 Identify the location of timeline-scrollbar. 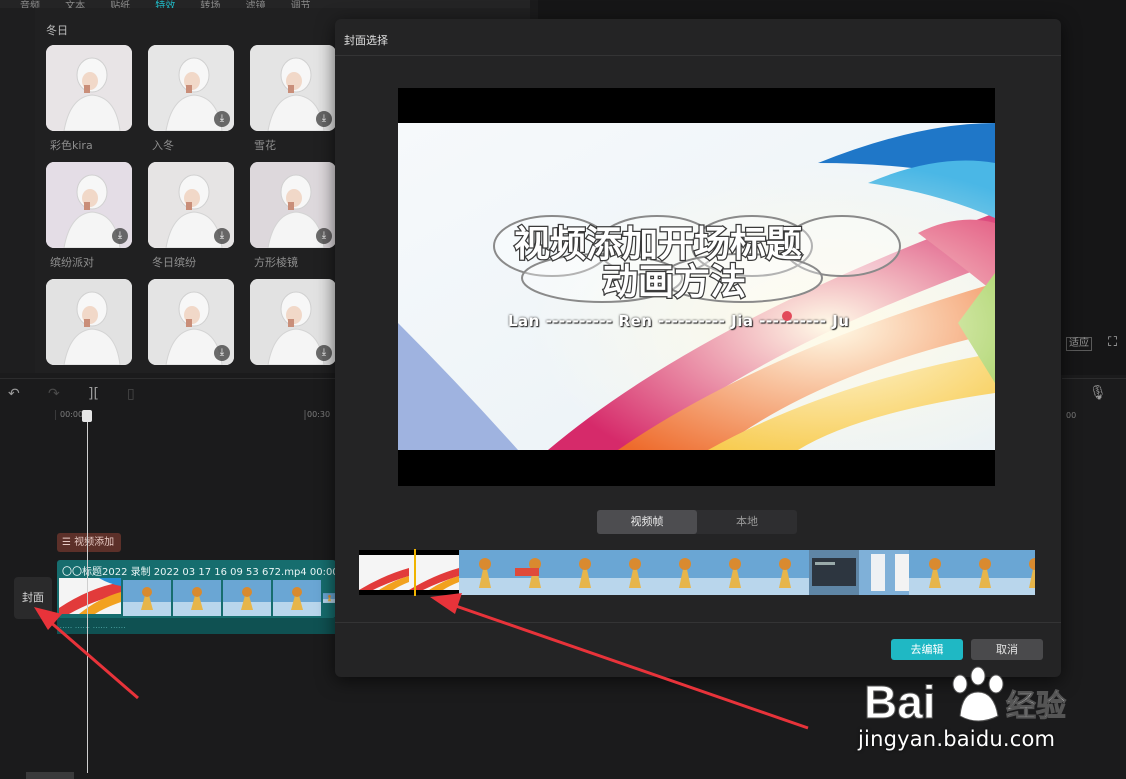
(50, 775).